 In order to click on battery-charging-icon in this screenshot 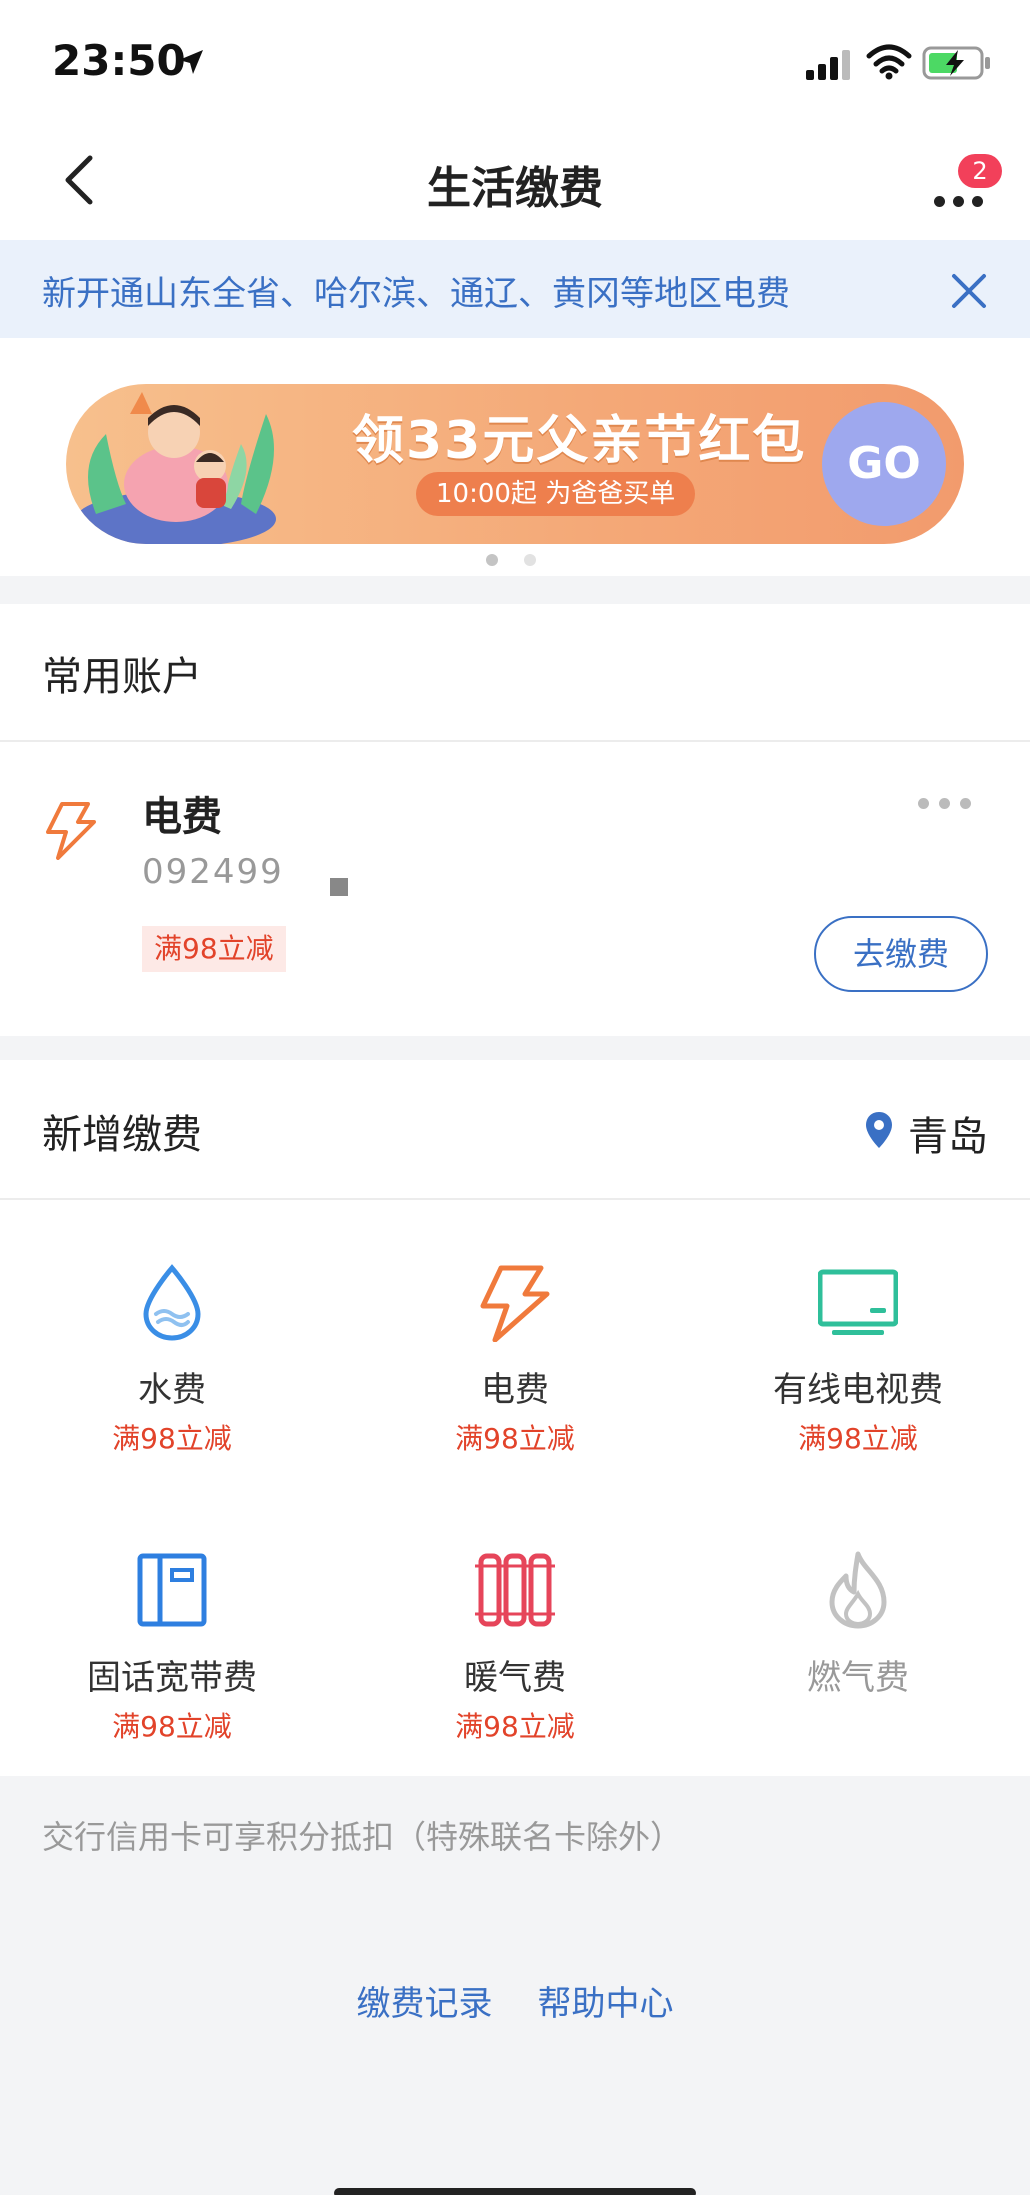, I will do `click(956, 63)`.